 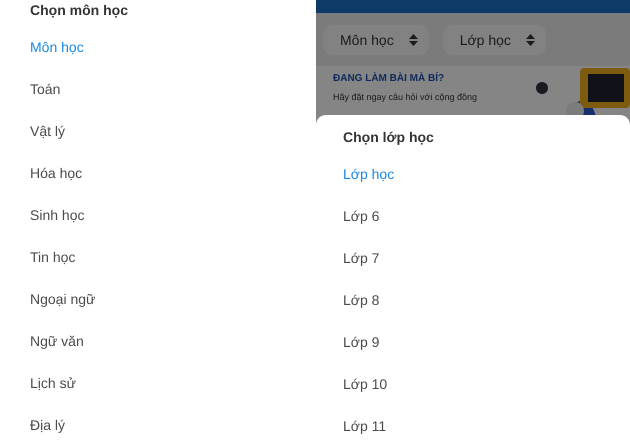 What do you see at coordinates (405, 97) in the screenshot?
I see `banner-subtitle: Hãy đặt ngay câu hỏi với cộng đồng` at bounding box center [405, 97].